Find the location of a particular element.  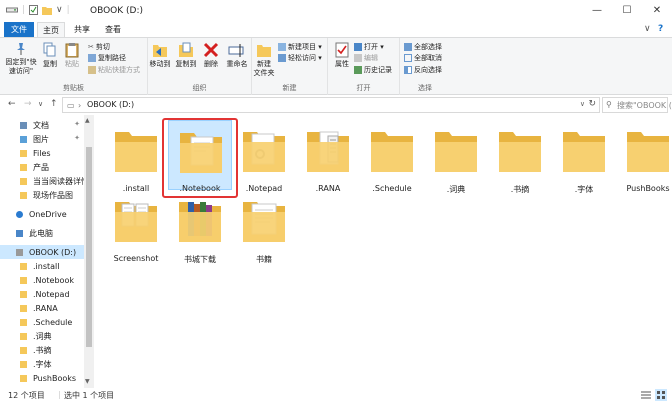

nav-item-label: 文档 is located at coordinates (41, 125).